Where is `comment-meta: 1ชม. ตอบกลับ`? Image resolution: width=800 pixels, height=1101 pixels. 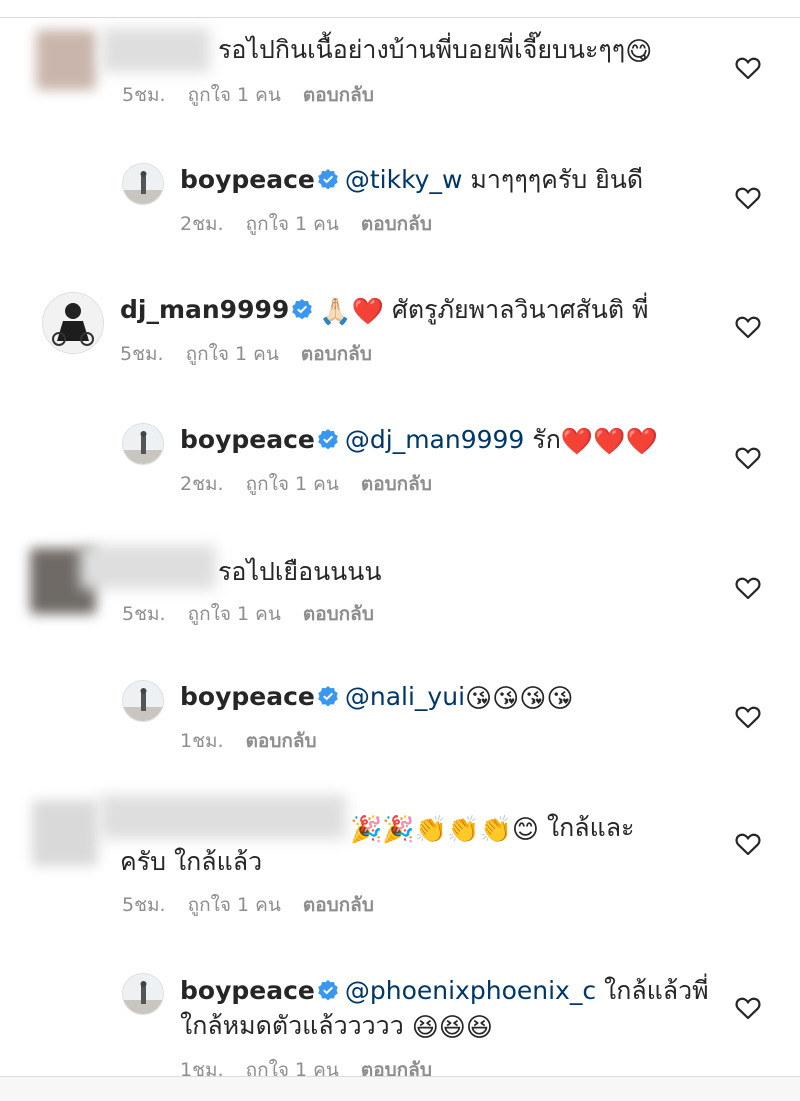 comment-meta: 1ชม. ตอบกลับ is located at coordinates (259, 741).